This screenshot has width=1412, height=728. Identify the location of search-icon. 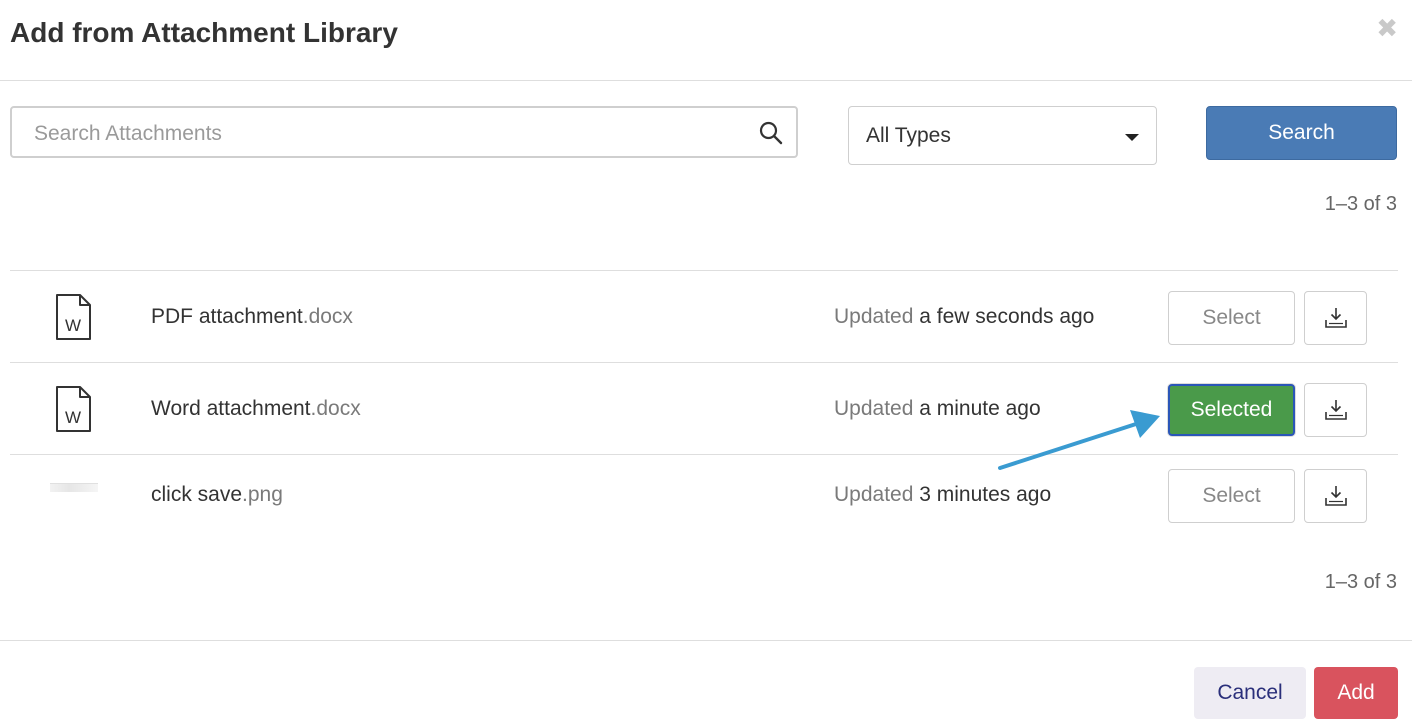
(771, 133).